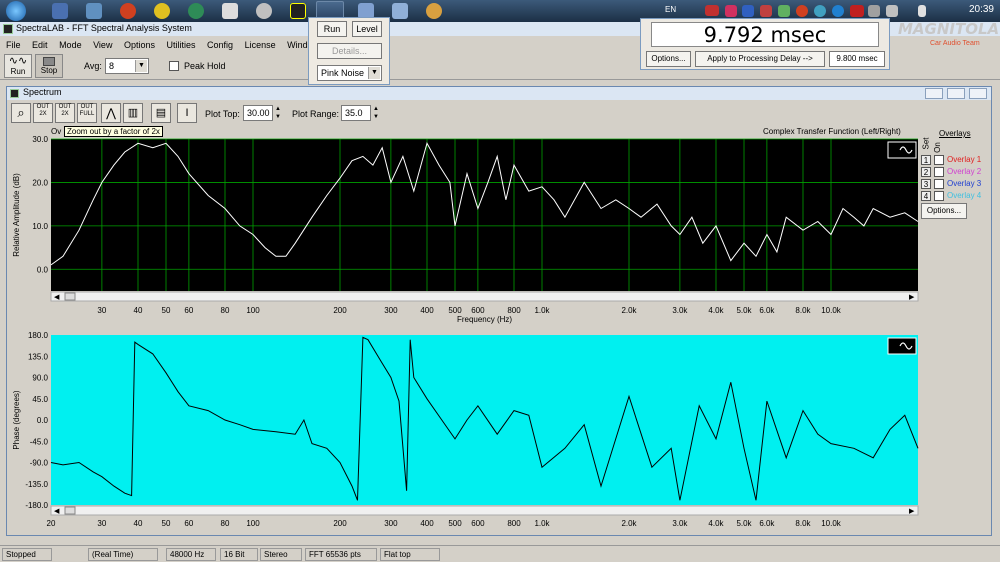 The width and height of the screenshot is (1000, 562). I want to click on x-tick-label: 200, so click(340, 523).